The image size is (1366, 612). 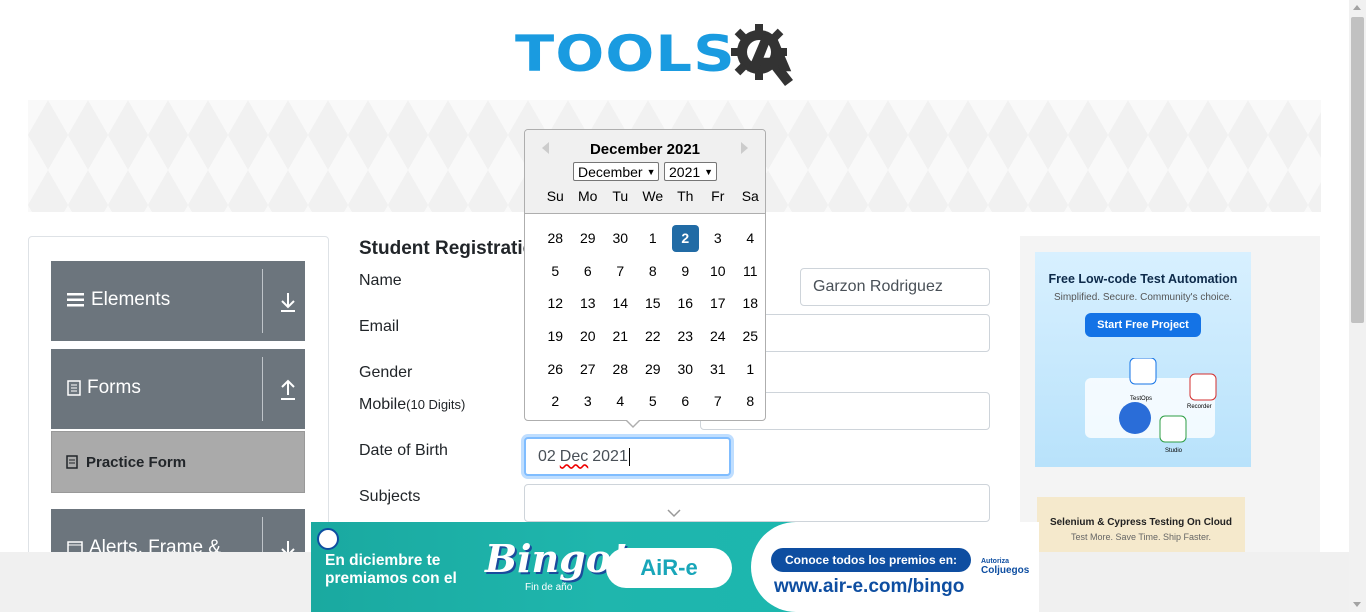 What do you see at coordinates (685, 271) in the screenshot?
I see `calendar-day: 9` at bounding box center [685, 271].